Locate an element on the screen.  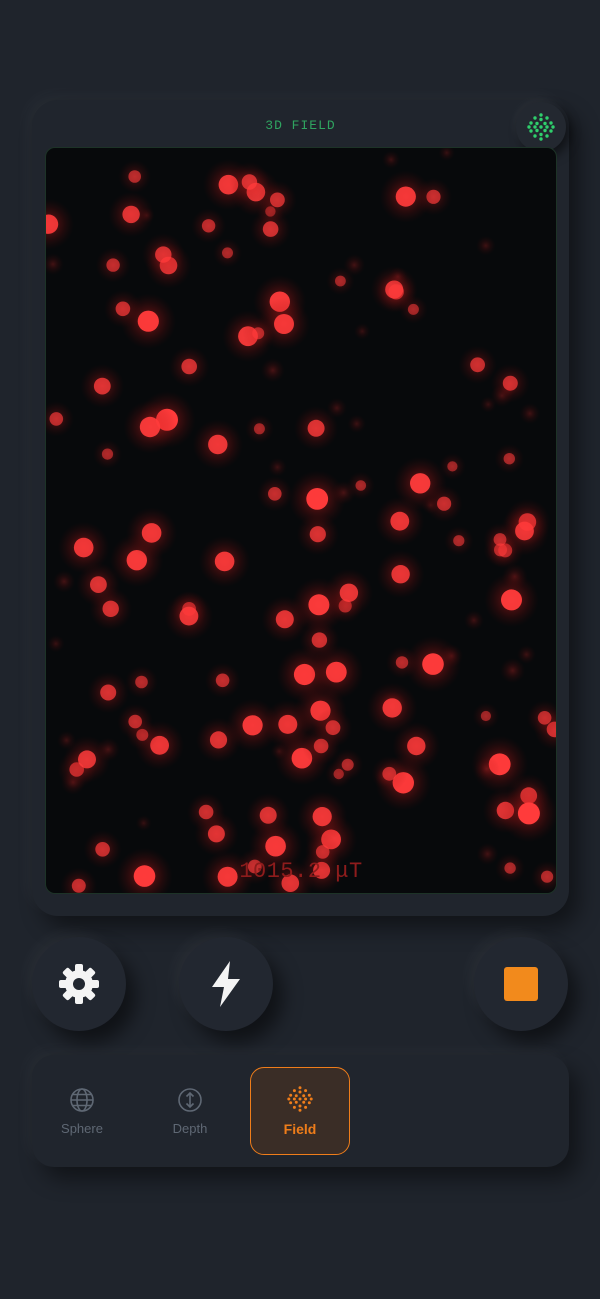
field-strength-readout: 1015.2 μT is located at coordinates (301, 871).